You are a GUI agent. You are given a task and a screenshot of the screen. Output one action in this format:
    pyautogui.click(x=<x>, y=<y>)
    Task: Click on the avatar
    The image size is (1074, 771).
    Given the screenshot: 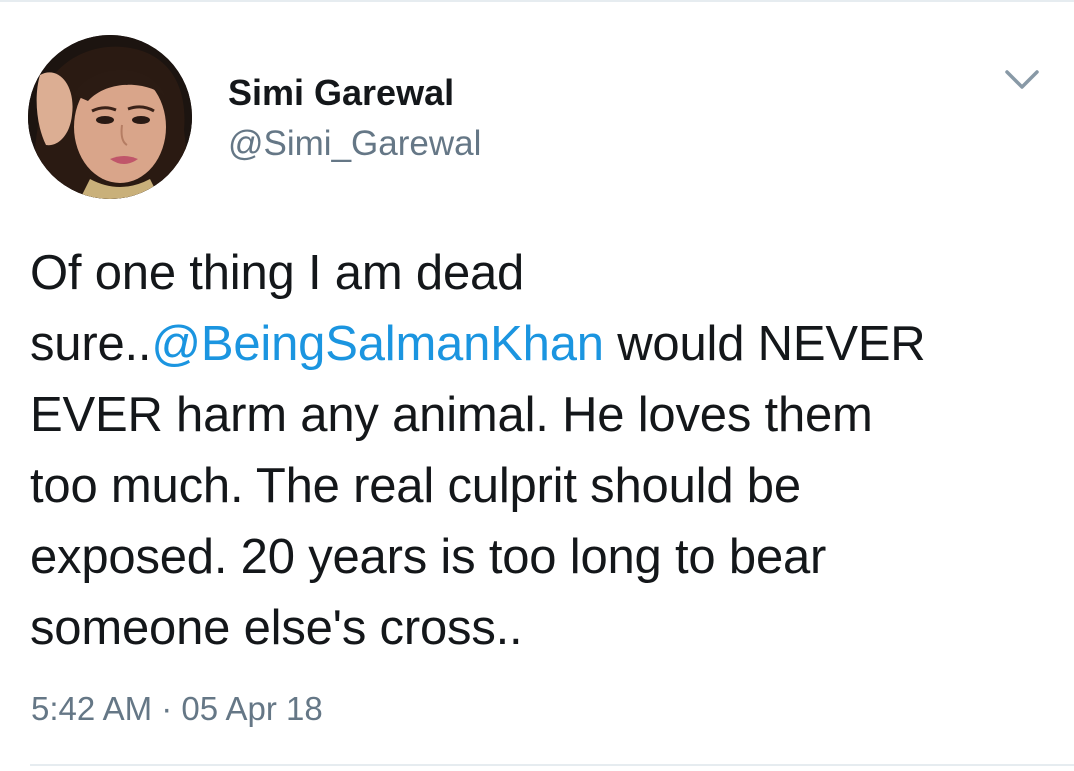 What is the action you would take?
    pyautogui.click(x=110, y=117)
    